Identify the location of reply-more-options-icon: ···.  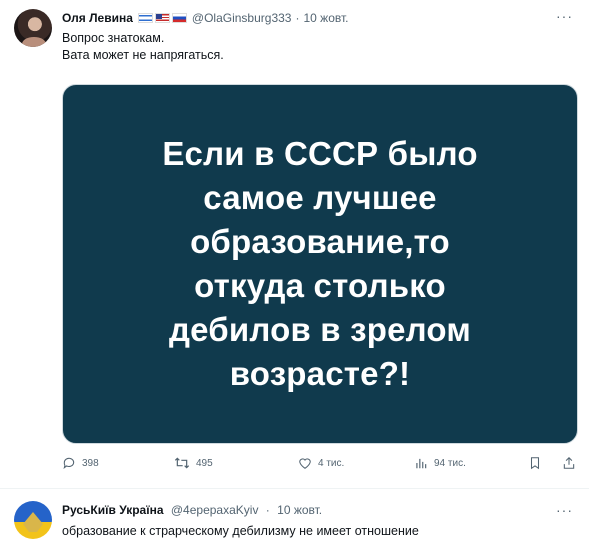
(564, 510).